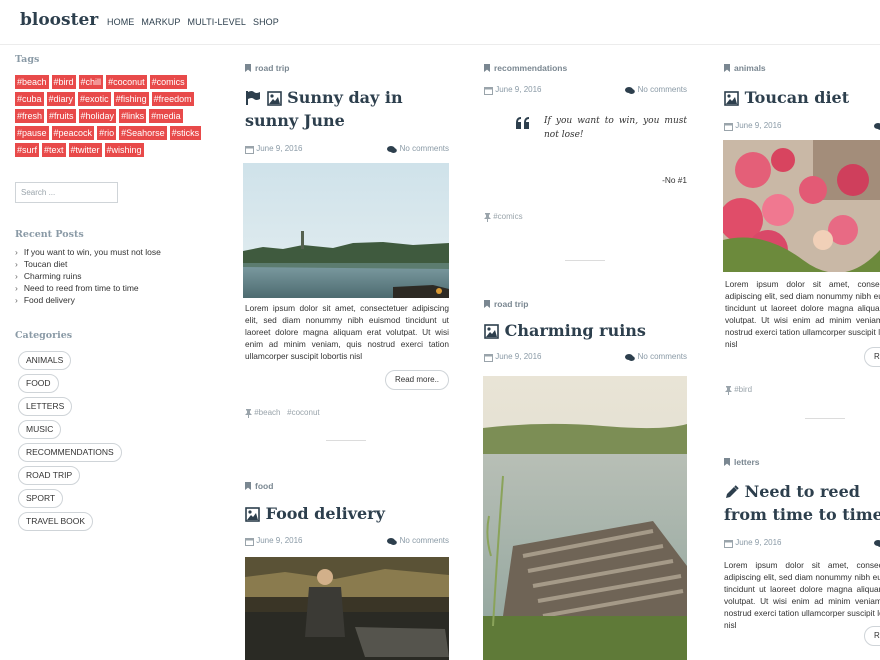 The image size is (880, 660). What do you see at coordinates (585, 330) in the screenshot?
I see `post-title: Charming ruins` at bounding box center [585, 330].